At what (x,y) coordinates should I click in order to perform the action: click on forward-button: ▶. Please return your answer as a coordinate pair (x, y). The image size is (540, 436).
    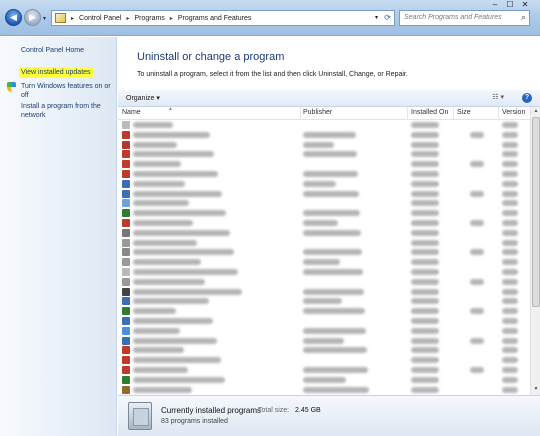
    Looking at the image, I should click on (32, 17).